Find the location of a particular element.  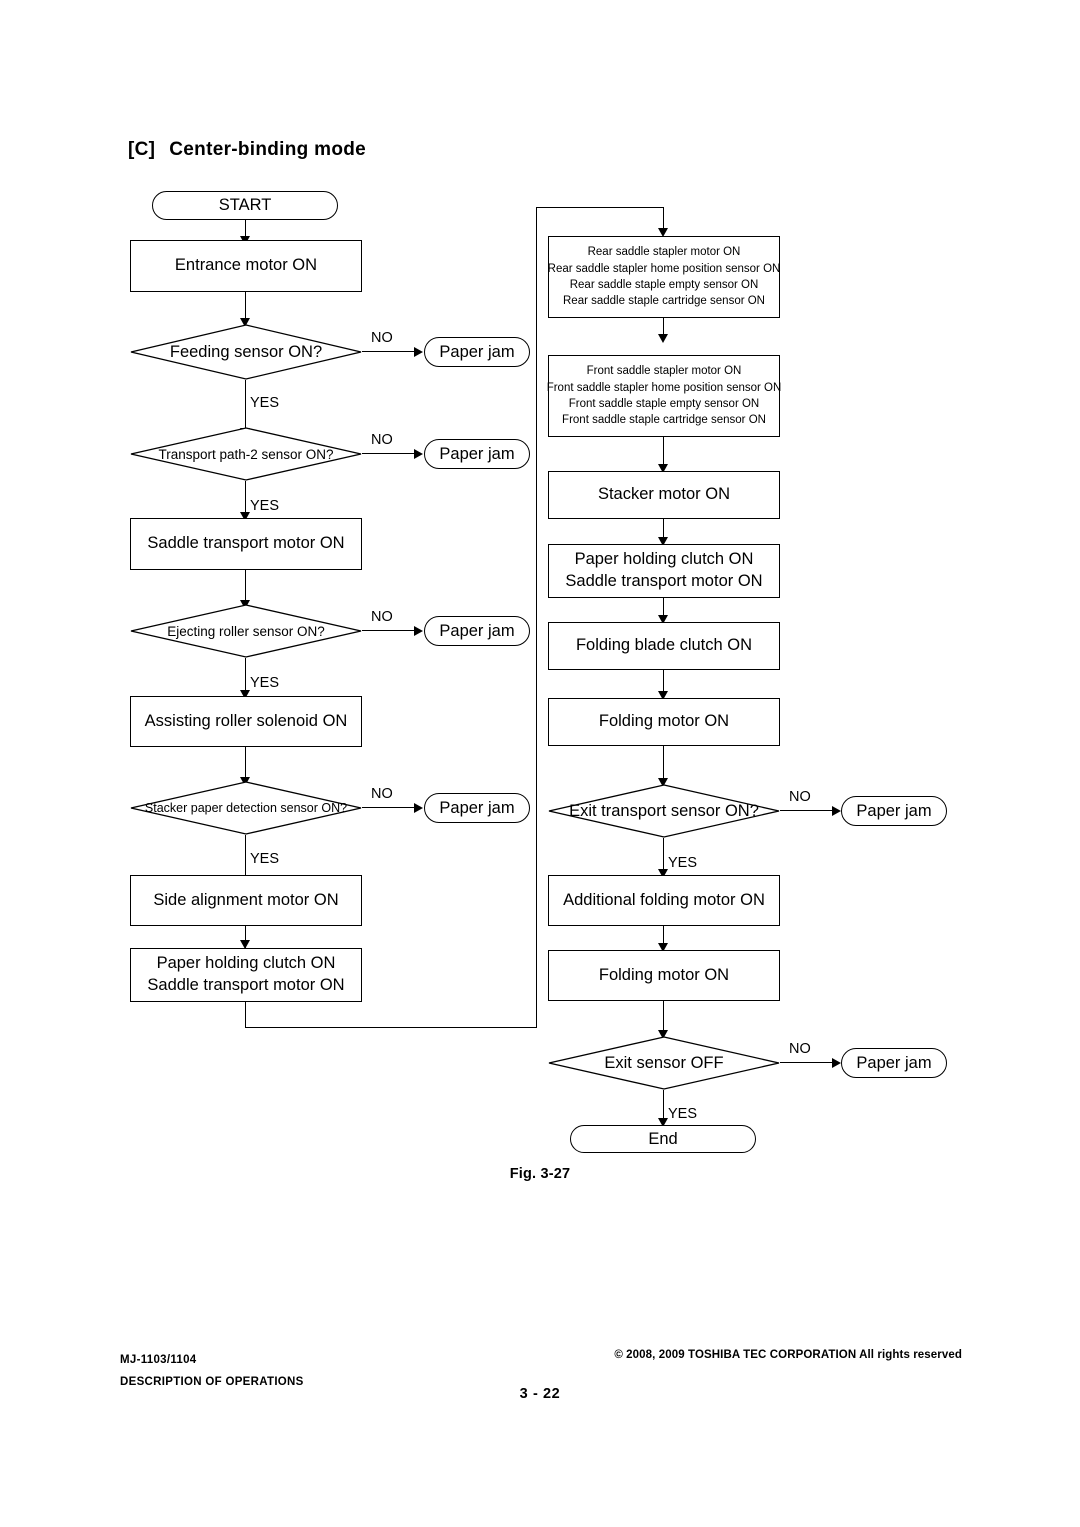

node-folding-blade-clutch-on: Folding blade clutch ON is located at coordinates (664, 646).